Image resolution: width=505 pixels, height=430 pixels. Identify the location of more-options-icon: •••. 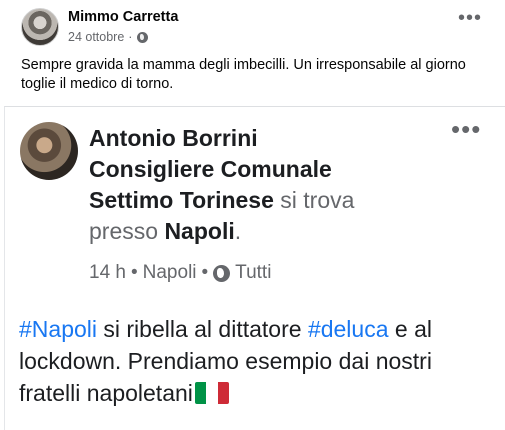
(470, 18).